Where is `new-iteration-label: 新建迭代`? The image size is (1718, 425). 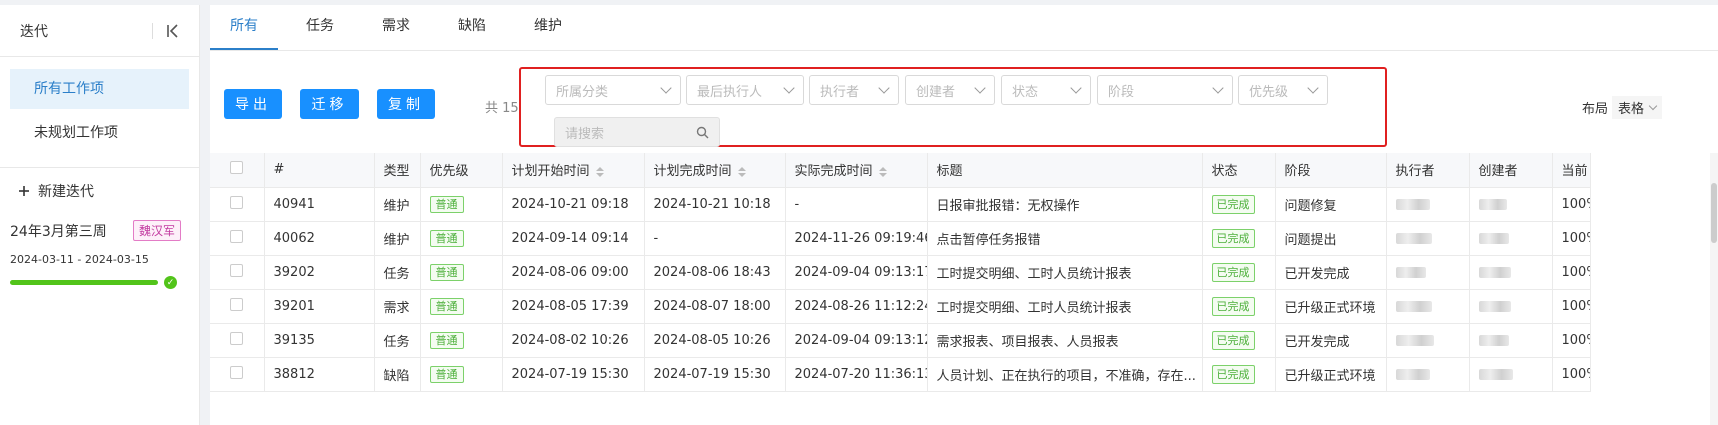 new-iteration-label: 新建迭代 is located at coordinates (66, 192).